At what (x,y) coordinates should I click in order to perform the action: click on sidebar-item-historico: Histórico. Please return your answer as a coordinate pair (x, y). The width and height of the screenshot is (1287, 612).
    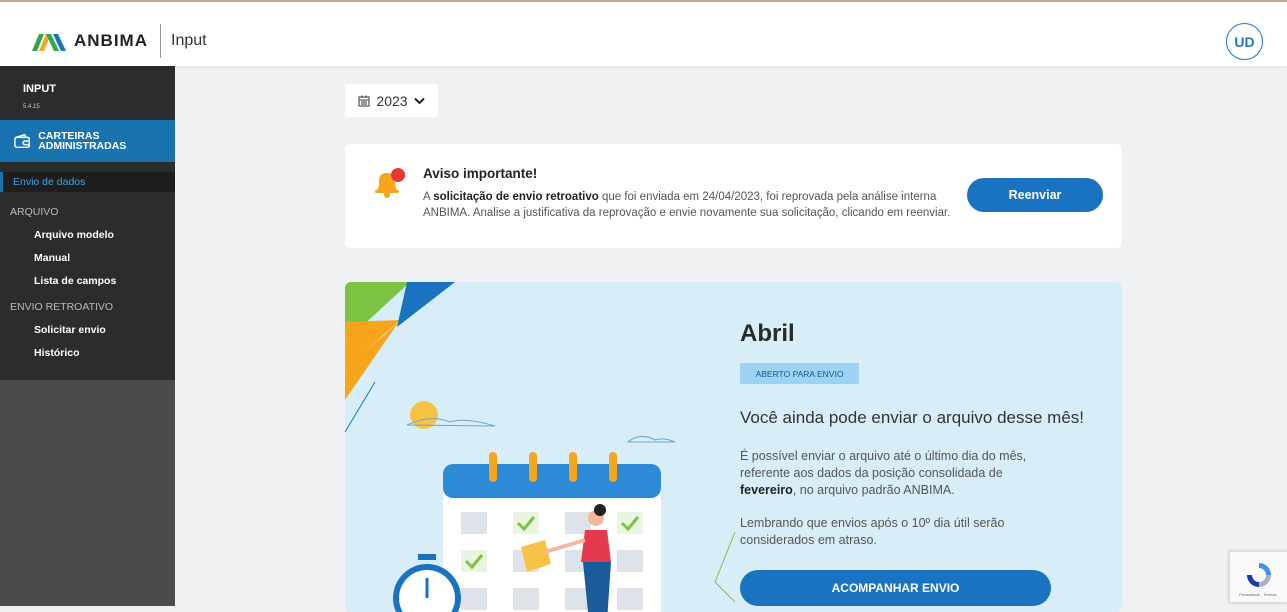
    Looking at the image, I should click on (87, 353).